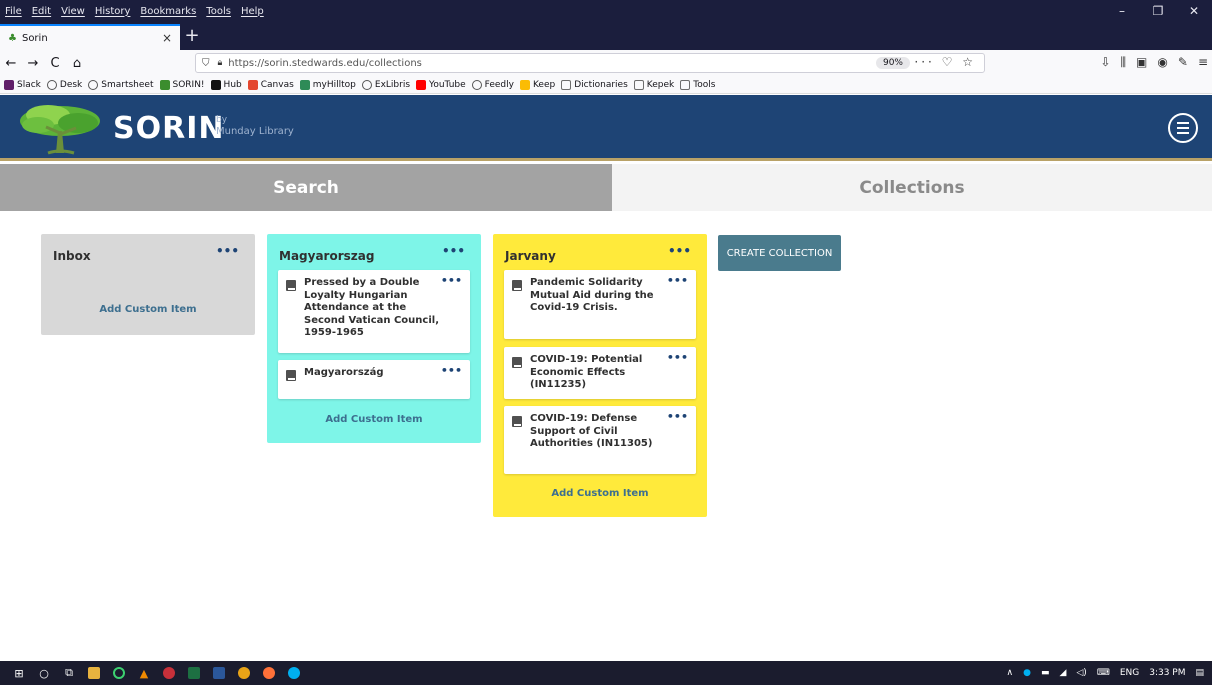 The height and width of the screenshot is (685, 1212). I want to click on collection-item: Magyarország •••, so click(374, 379).